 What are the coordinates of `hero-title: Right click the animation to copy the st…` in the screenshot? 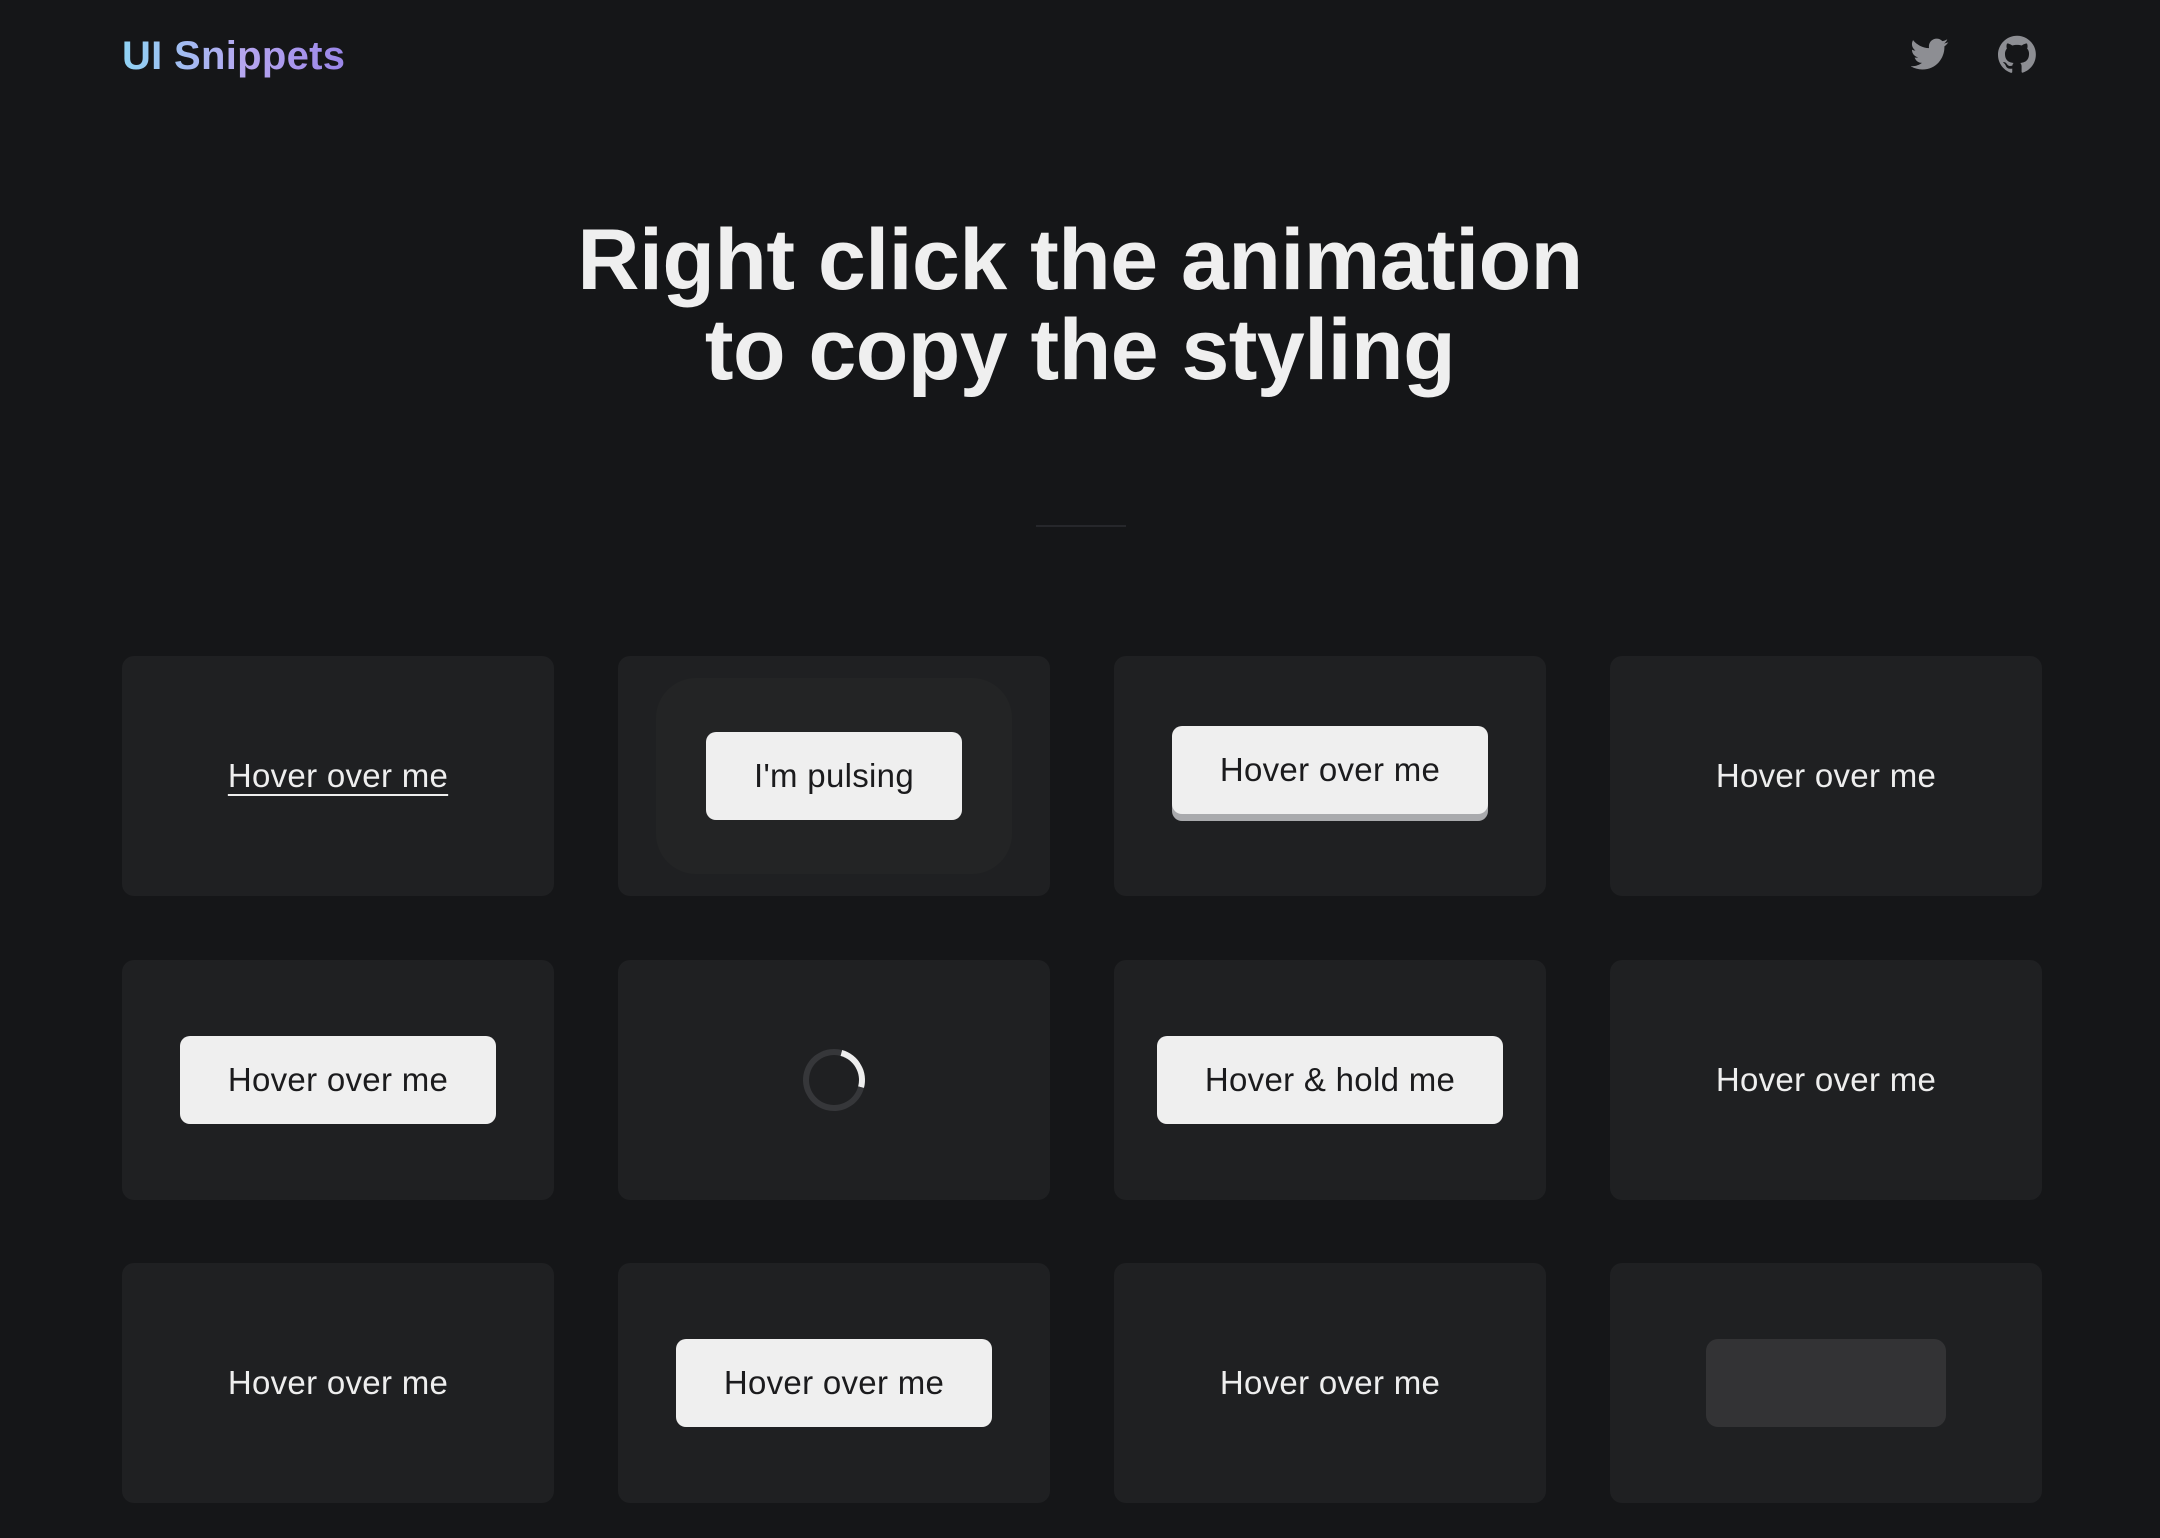 It's located at (1080, 305).